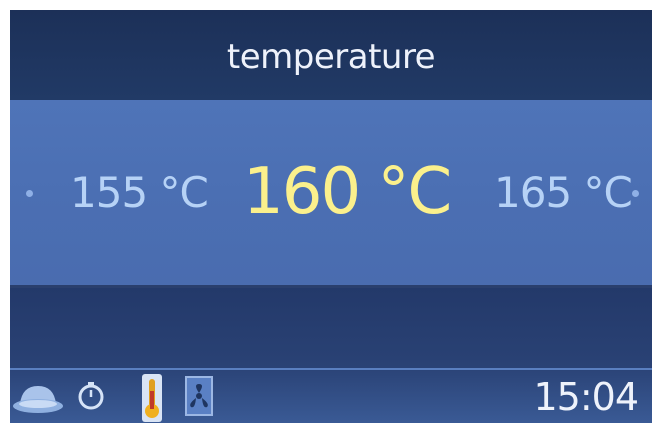 The height and width of the screenshot is (432, 659). What do you see at coordinates (199, 396) in the screenshot?
I see `fan-icon` at bounding box center [199, 396].